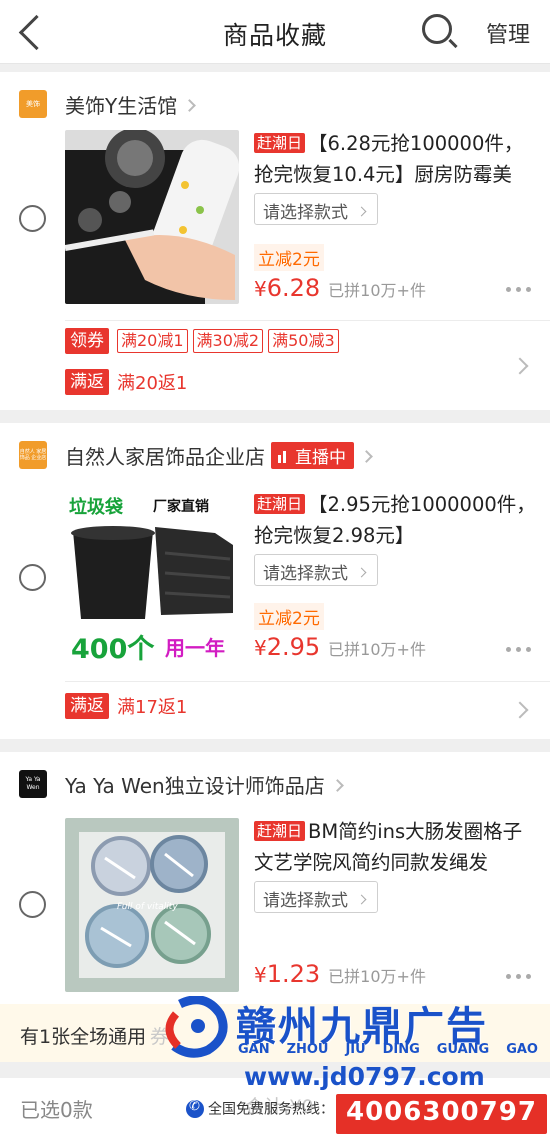 This screenshot has height=1134, width=550. I want to click on ad-url: www.jd0797.com, so click(364, 1076).